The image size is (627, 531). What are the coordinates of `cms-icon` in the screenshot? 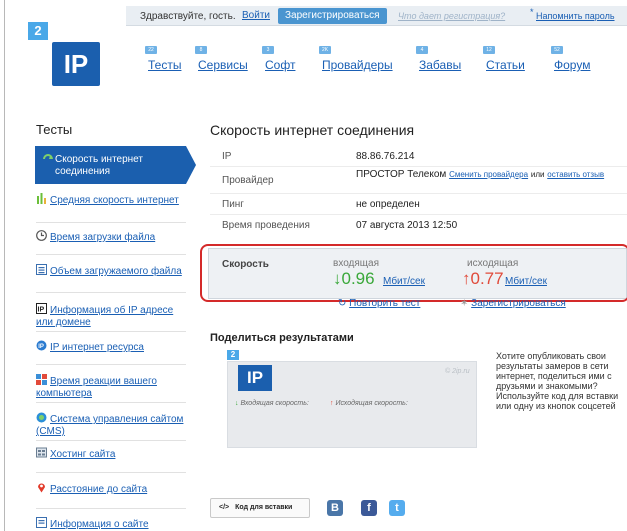 It's located at (41, 417).